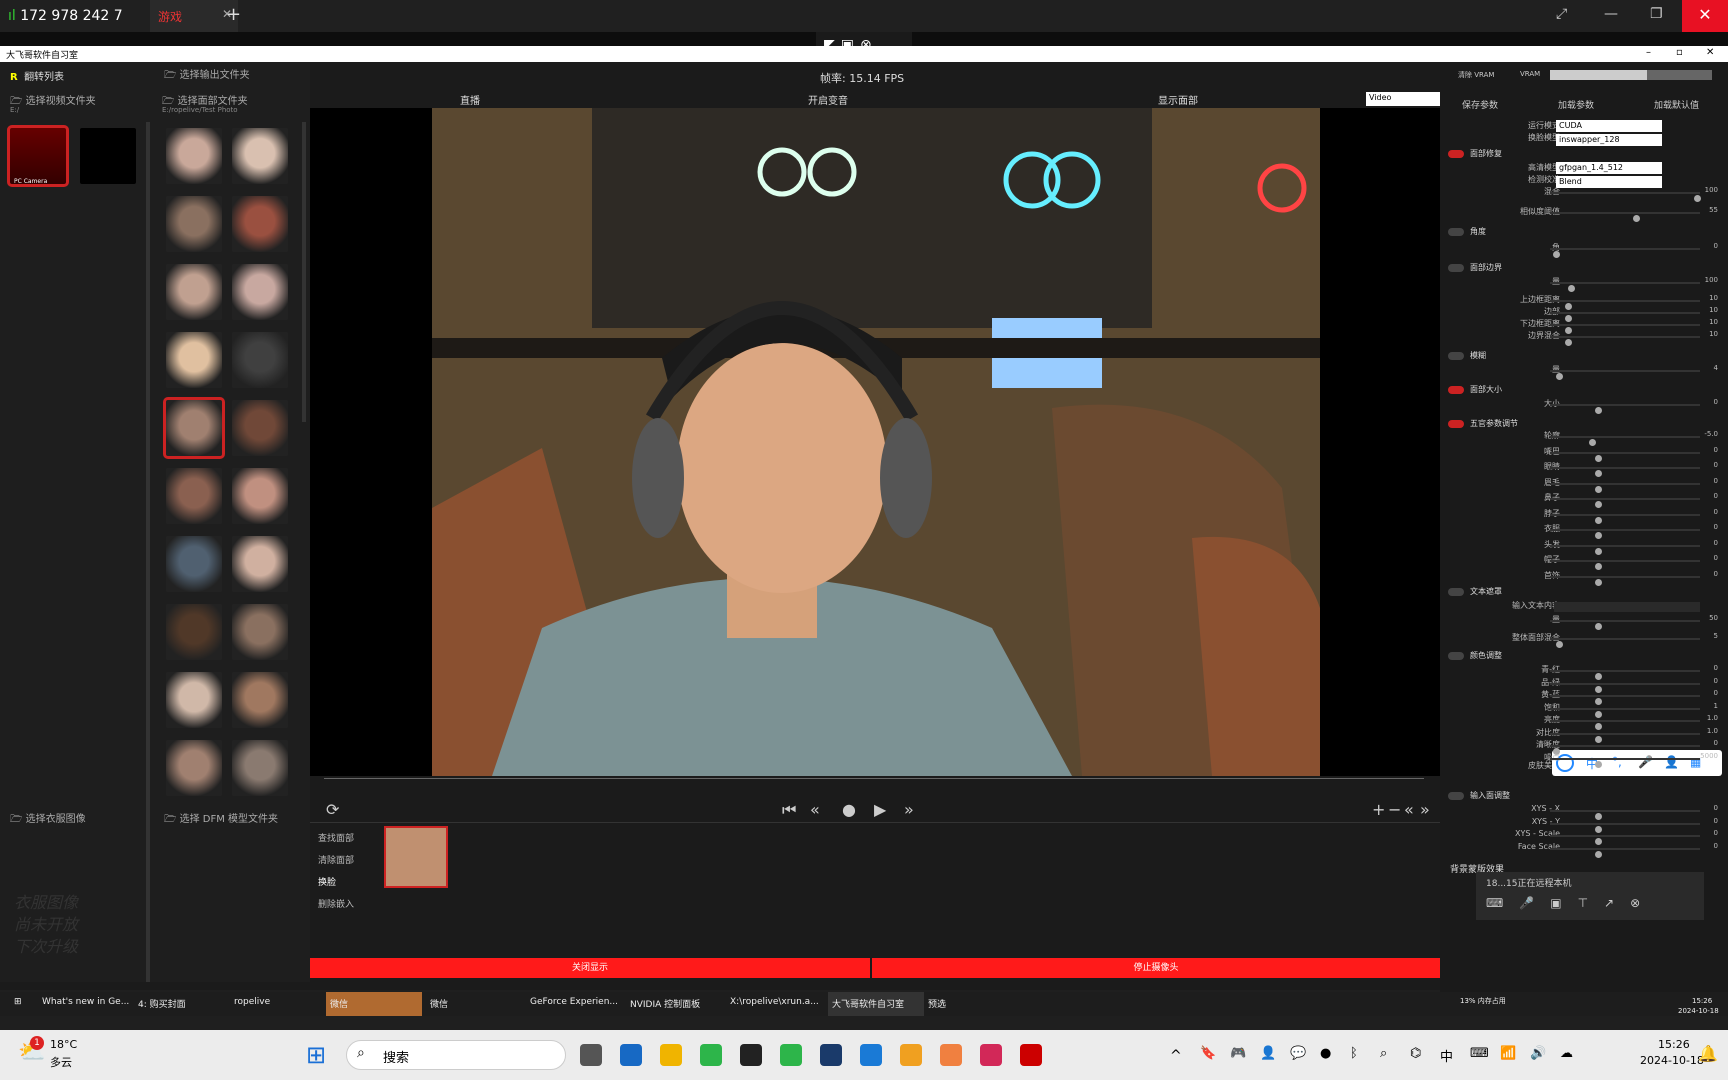 The width and height of the screenshot is (1728, 1080). I want to click on black-thumb, so click(108, 156).